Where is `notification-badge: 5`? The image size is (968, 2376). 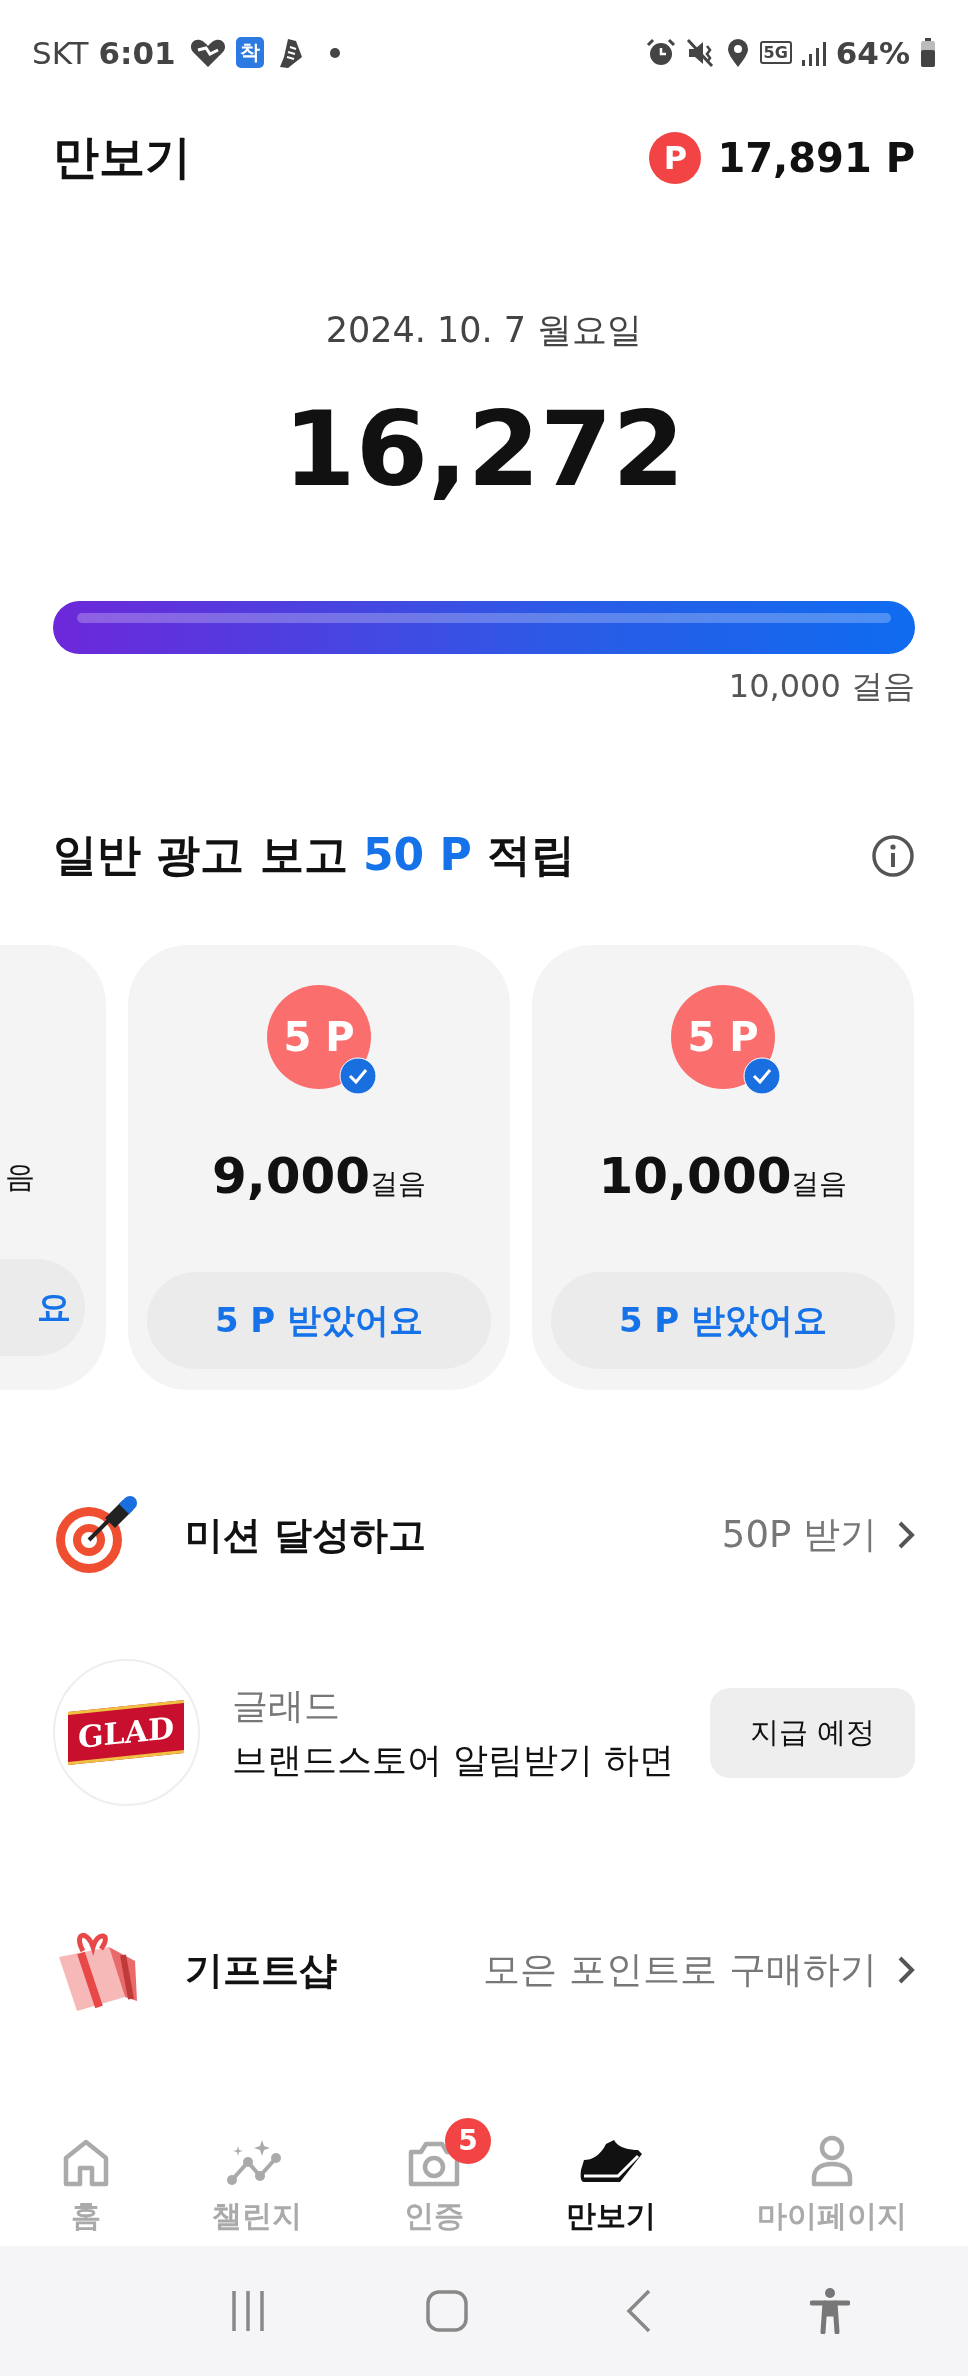 notification-badge: 5 is located at coordinates (468, 2140).